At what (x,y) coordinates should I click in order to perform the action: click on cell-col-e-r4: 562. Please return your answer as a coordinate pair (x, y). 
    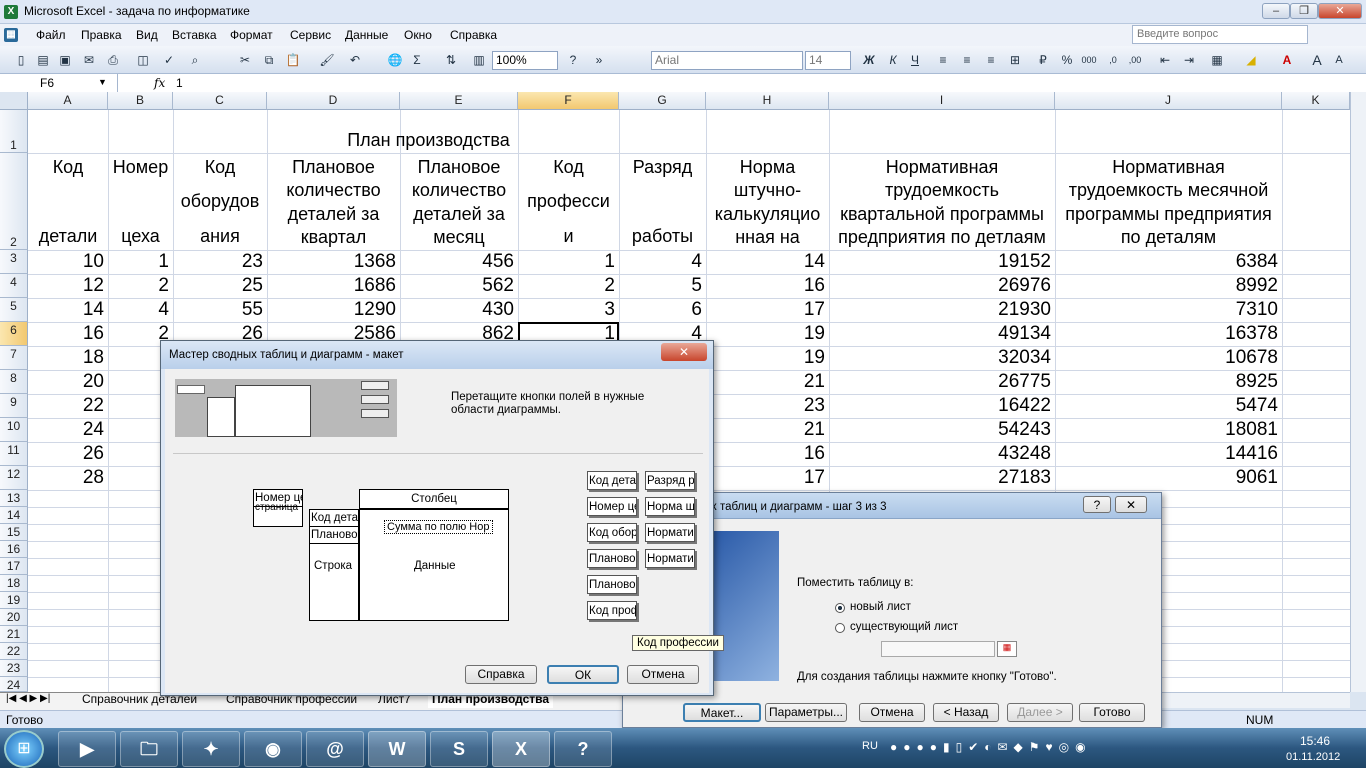
    Looking at the image, I should click on (459, 286).